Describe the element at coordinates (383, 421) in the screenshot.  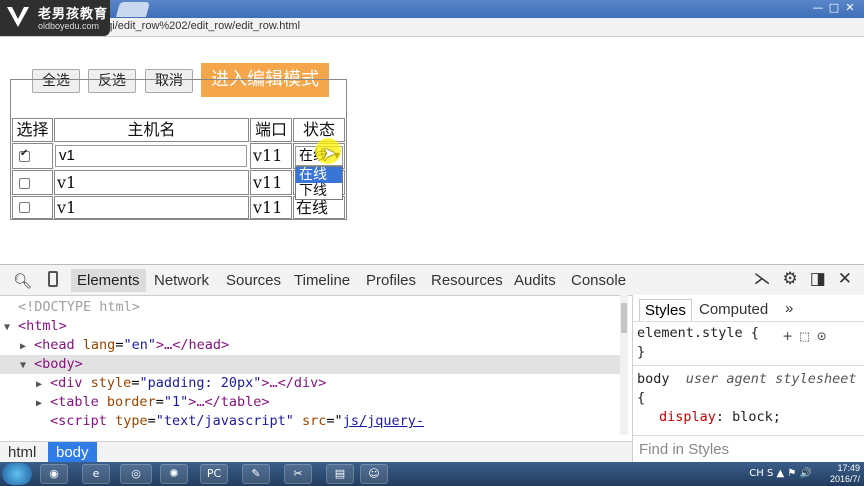
I see `script-src-link: js/jquery-` at that location.